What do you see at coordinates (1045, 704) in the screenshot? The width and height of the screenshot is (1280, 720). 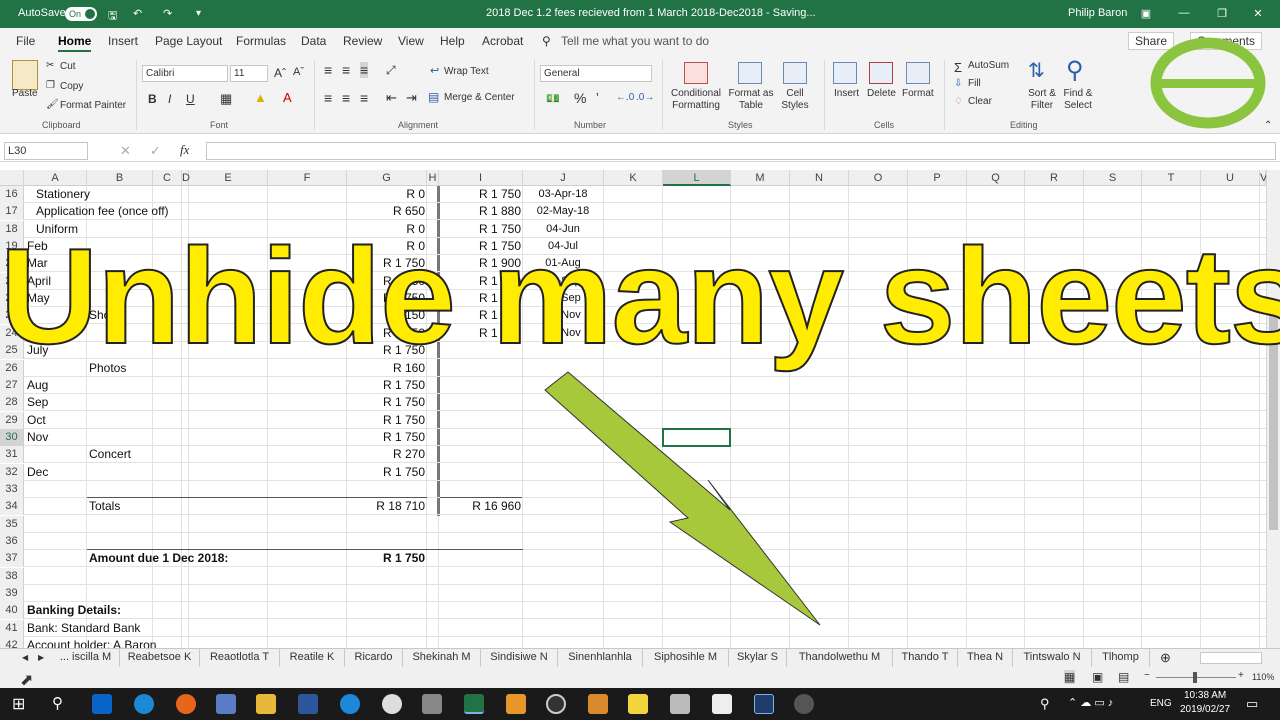 I see `people-icon: ⚲` at bounding box center [1045, 704].